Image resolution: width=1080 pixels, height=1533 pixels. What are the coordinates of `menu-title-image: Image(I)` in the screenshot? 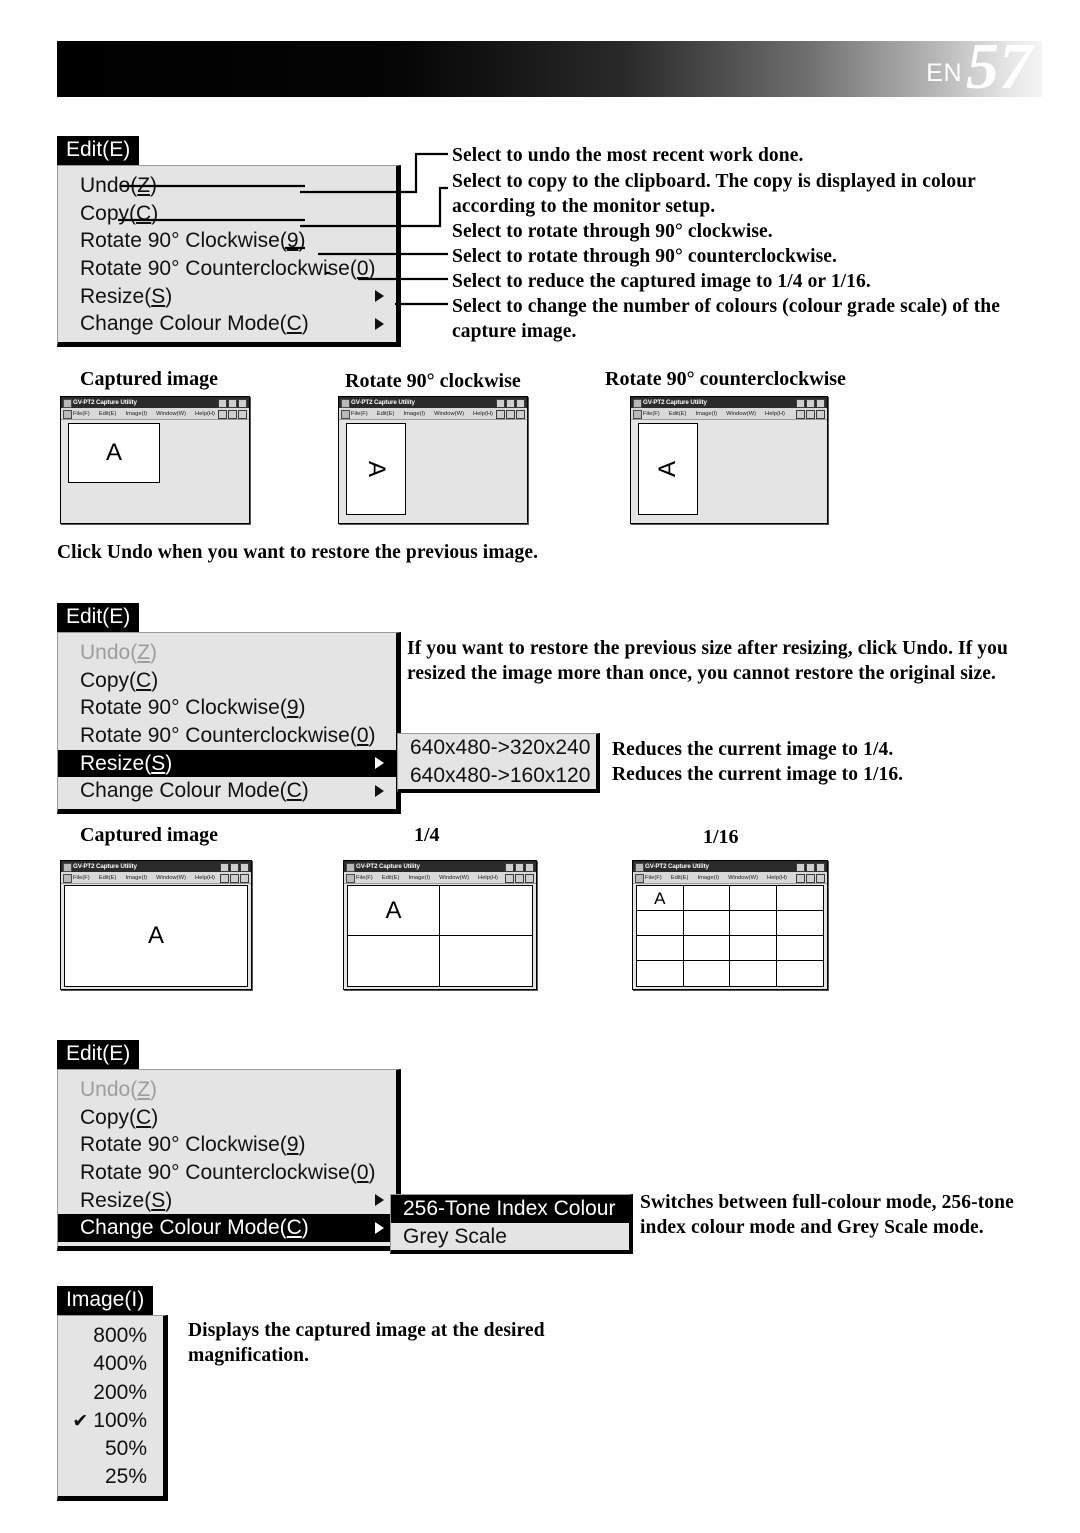 It's located at (105, 1301).